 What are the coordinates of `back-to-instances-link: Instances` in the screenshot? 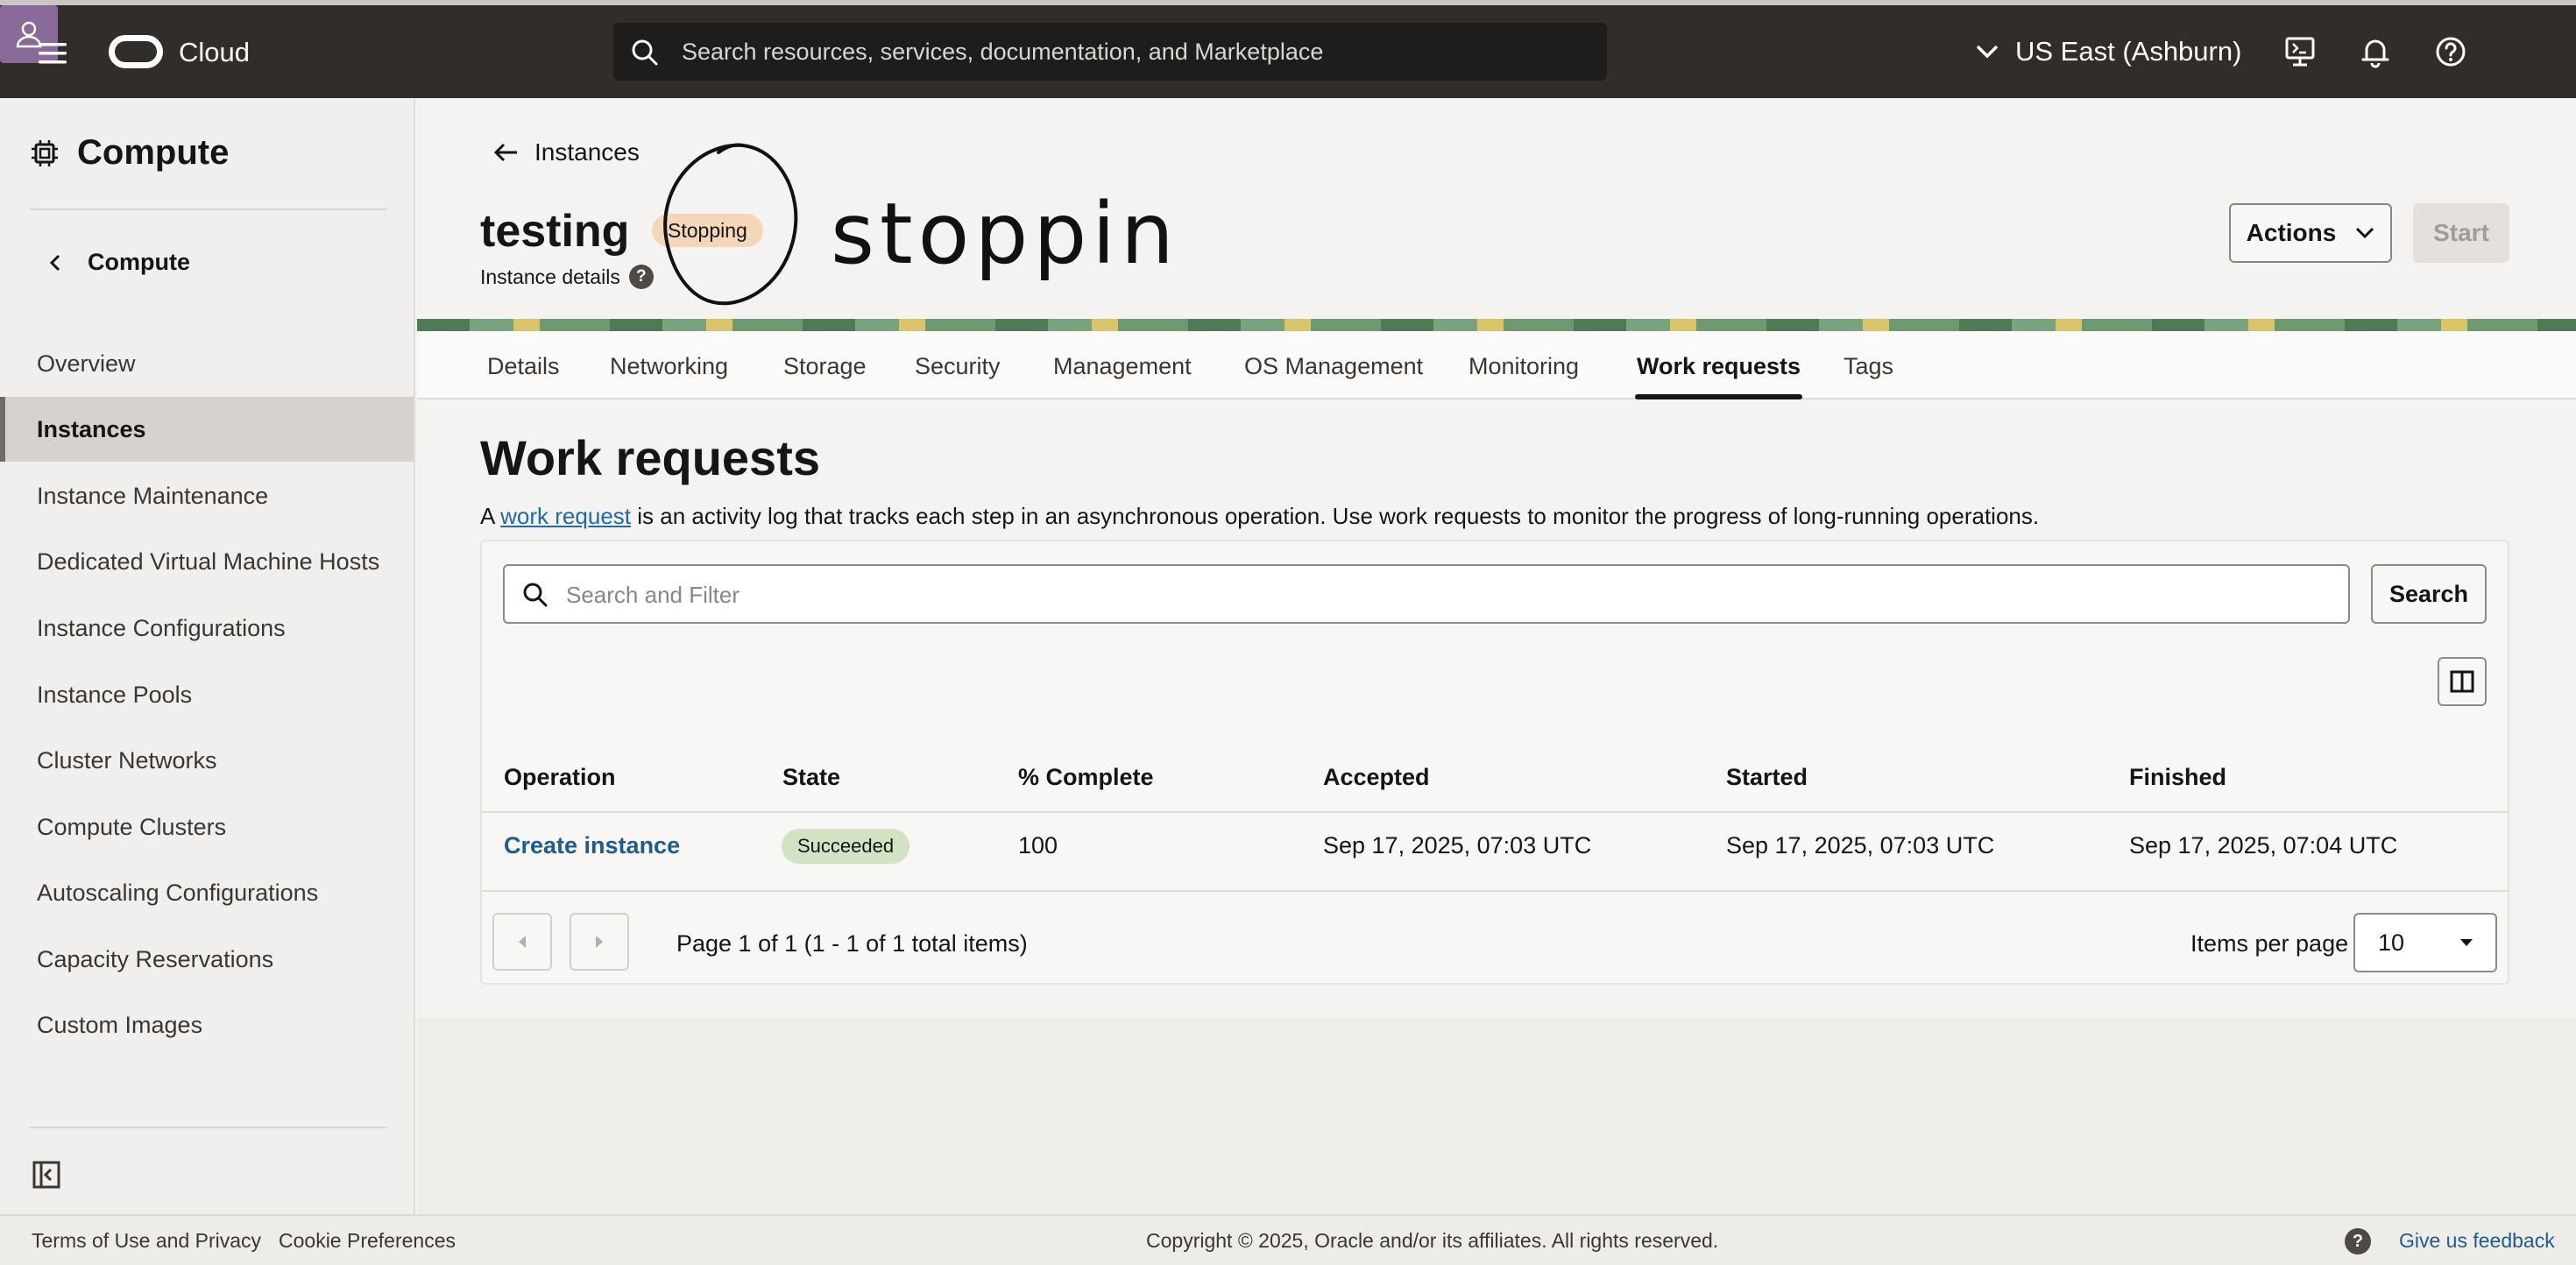 It's located at (566, 152).